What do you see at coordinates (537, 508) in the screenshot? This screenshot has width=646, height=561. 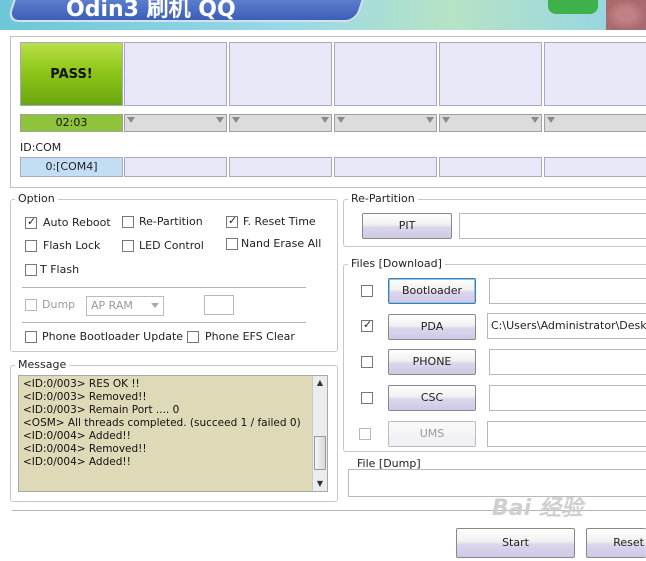 I see `watermark-logo: Bai 经验` at bounding box center [537, 508].